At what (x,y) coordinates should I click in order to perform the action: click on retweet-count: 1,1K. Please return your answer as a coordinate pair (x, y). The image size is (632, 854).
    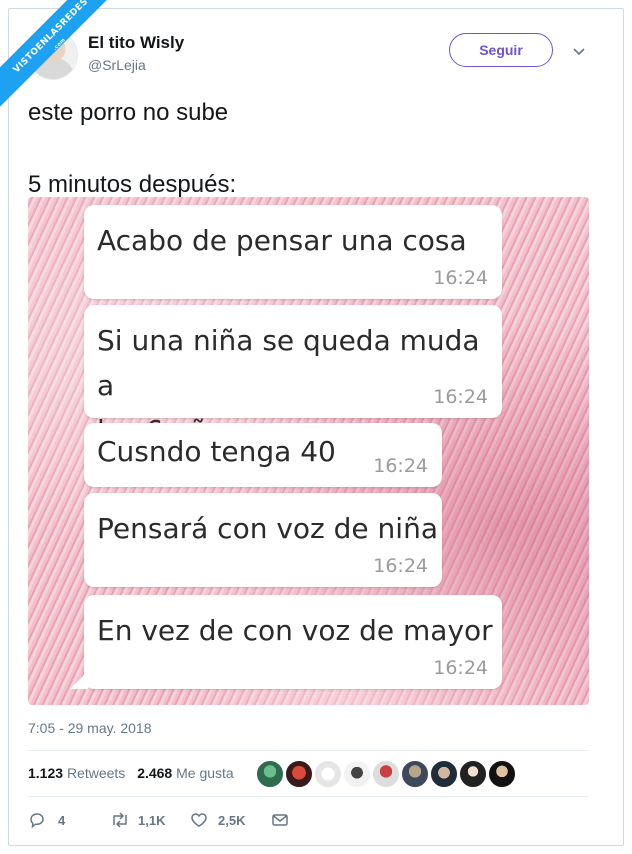
    Looking at the image, I should click on (152, 820).